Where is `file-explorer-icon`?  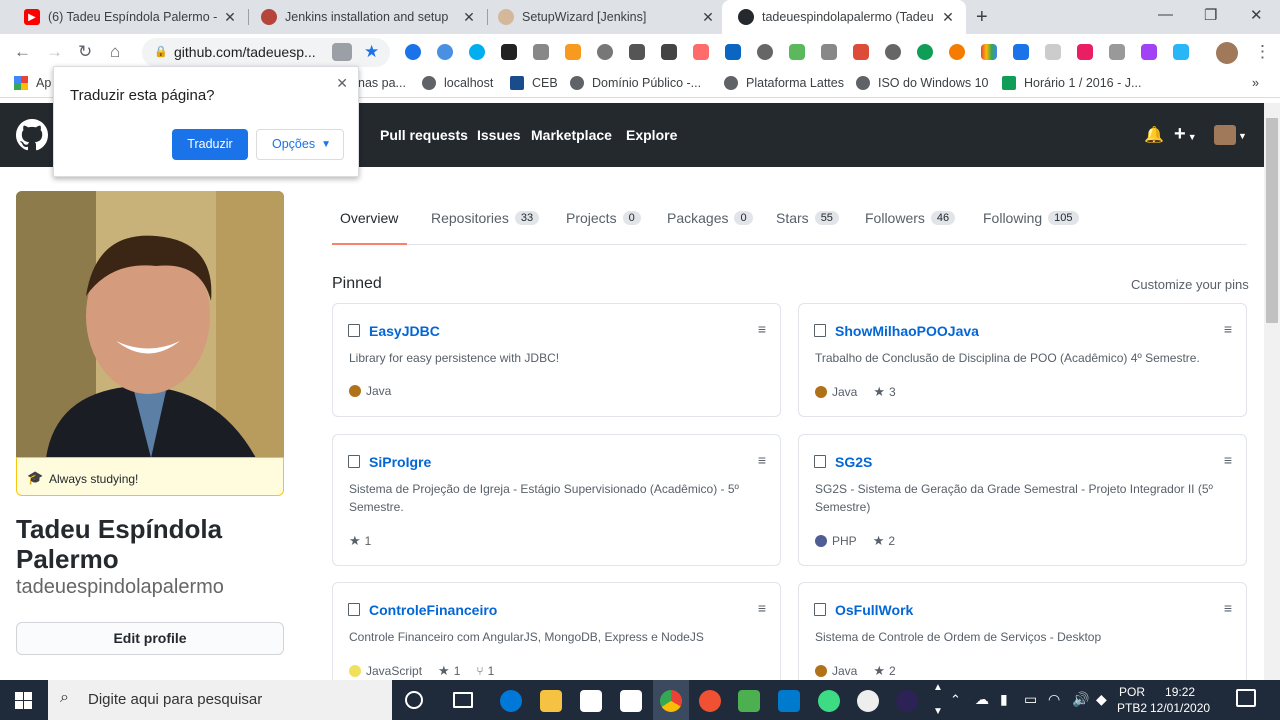
file-explorer-icon is located at coordinates (551, 701).